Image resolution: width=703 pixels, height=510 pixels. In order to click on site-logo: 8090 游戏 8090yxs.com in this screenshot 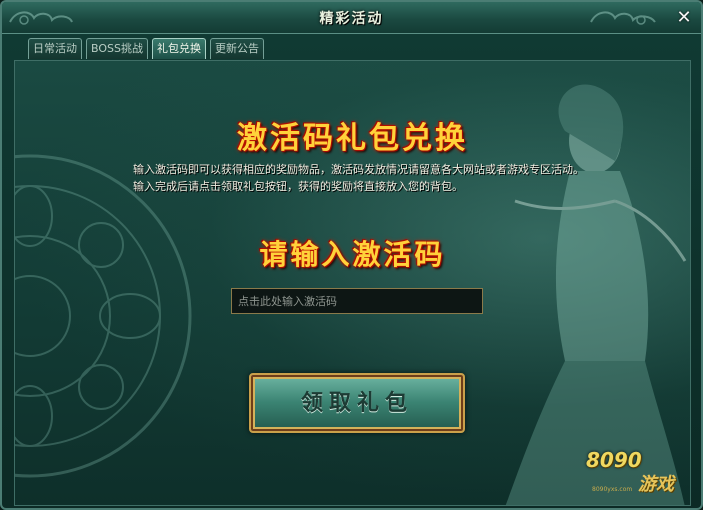, I will do `click(634, 475)`.